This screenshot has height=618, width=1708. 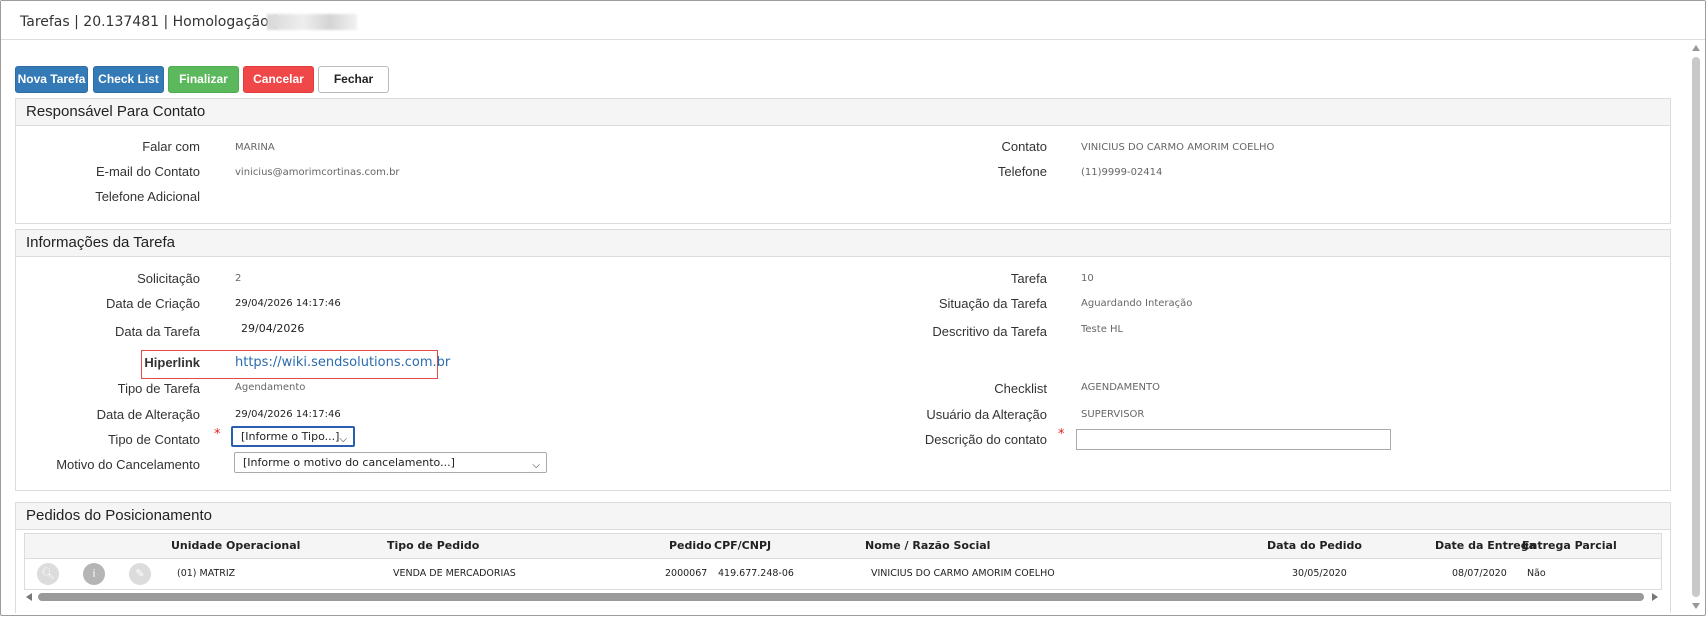 What do you see at coordinates (255, 147) in the screenshot?
I see `falar-com-value: MARINA` at bounding box center [255, 147].